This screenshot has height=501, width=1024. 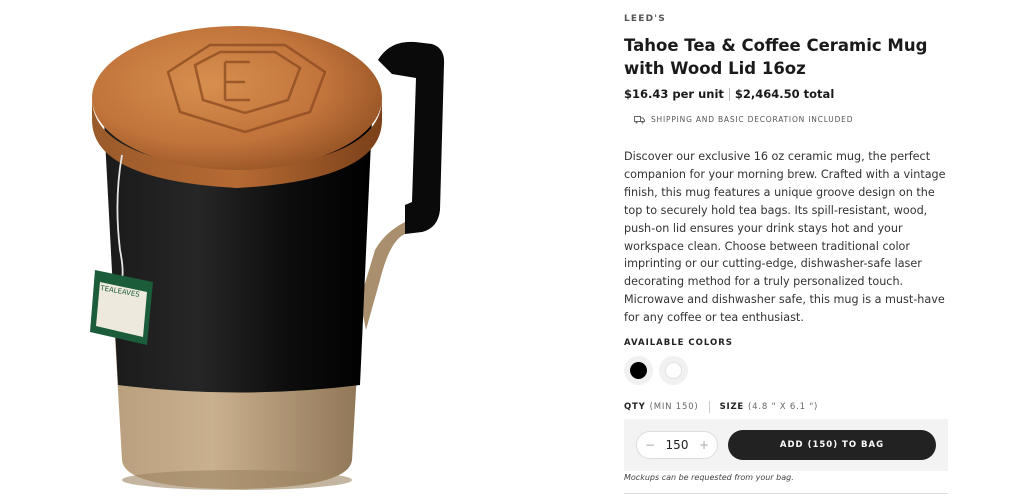 I want to click on mockup-note: Mockups can be requested from your bag., so click(x=709, y=477).